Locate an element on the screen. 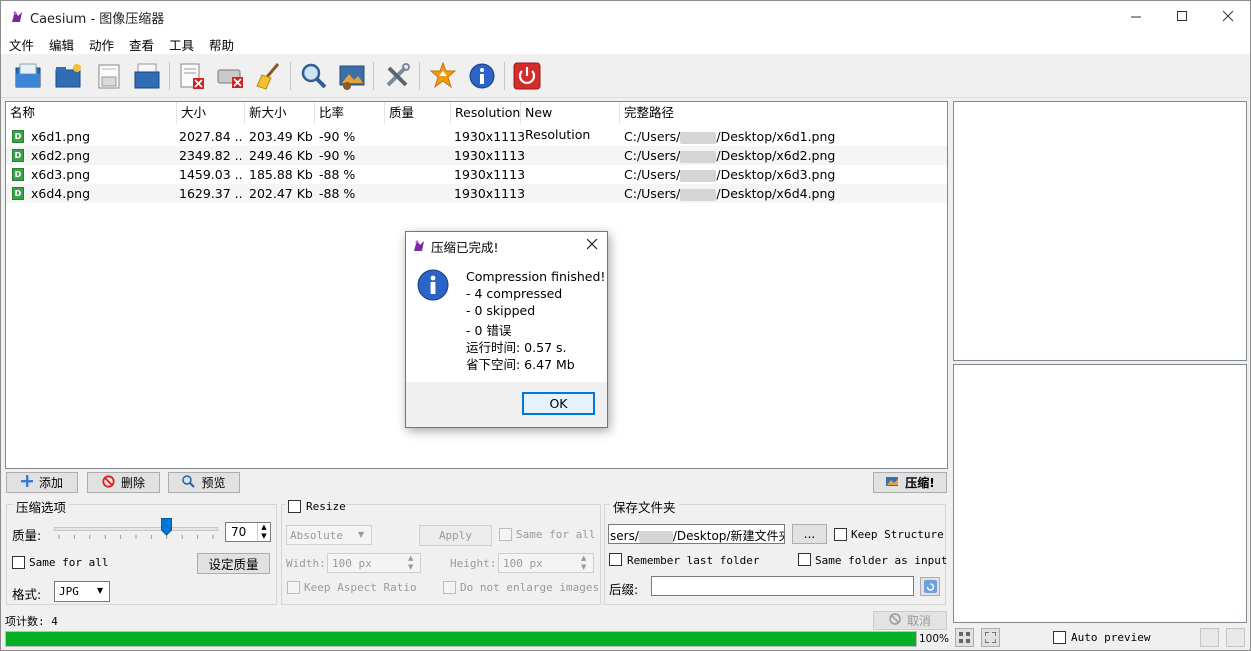 The image size is (1251, 651). dialog-title-bar: 压缩已完成! is located at coordinates (506, 245).